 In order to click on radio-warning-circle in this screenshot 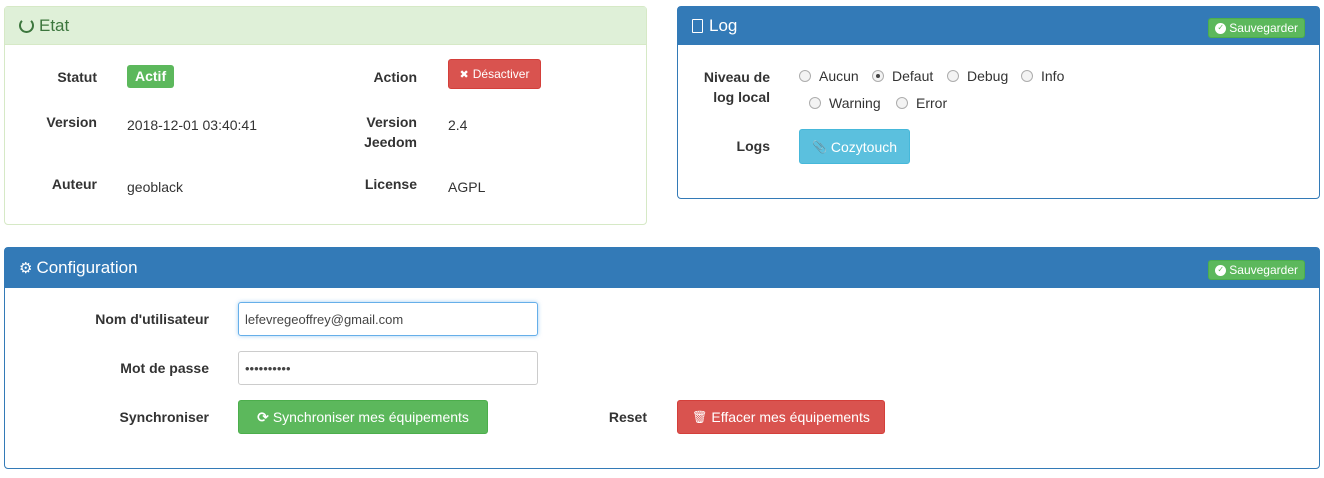, I will do `click(815, 103)`.